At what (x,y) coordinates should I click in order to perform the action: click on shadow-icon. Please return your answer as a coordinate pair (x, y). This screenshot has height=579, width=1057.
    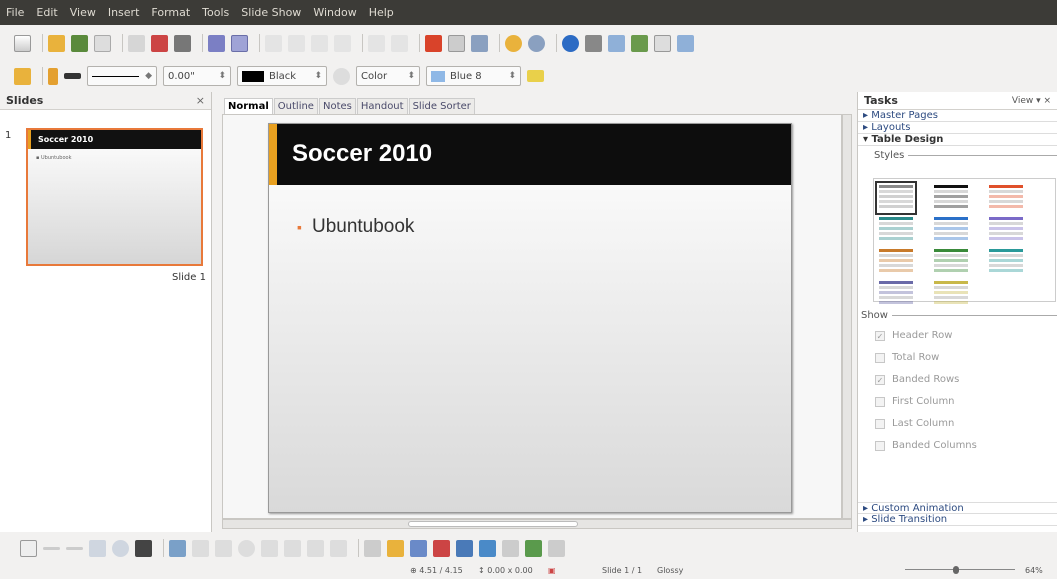
    Looking at the image, I should click on (535, 76).